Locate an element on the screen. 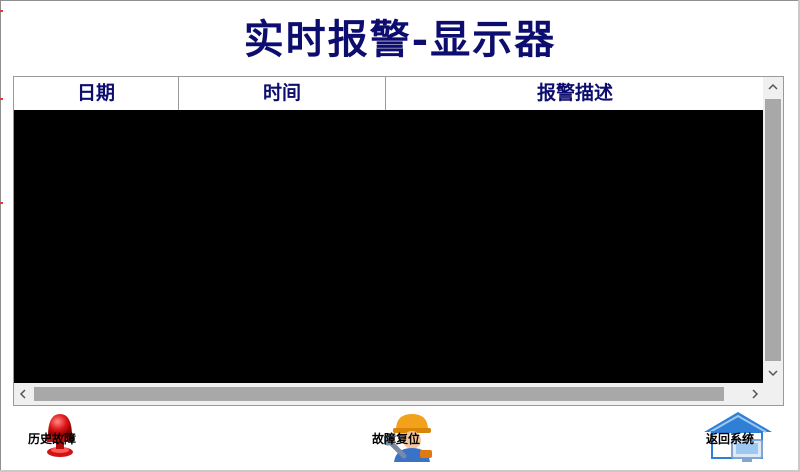  horizontal-scrollbar is located at coordinates (389, 394).